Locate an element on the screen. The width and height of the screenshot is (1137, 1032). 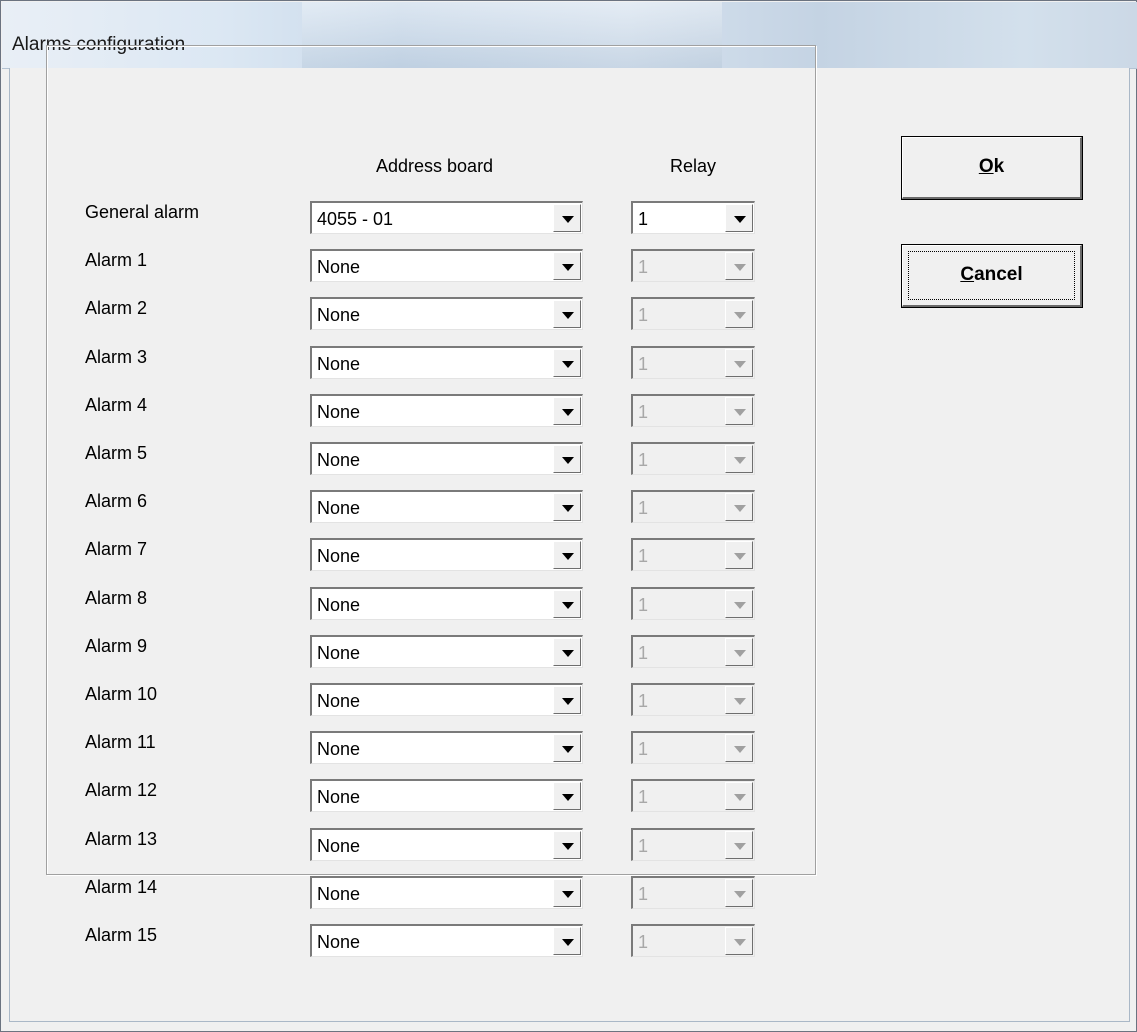
ok-button: Ok is located at coordinates (992, 168).